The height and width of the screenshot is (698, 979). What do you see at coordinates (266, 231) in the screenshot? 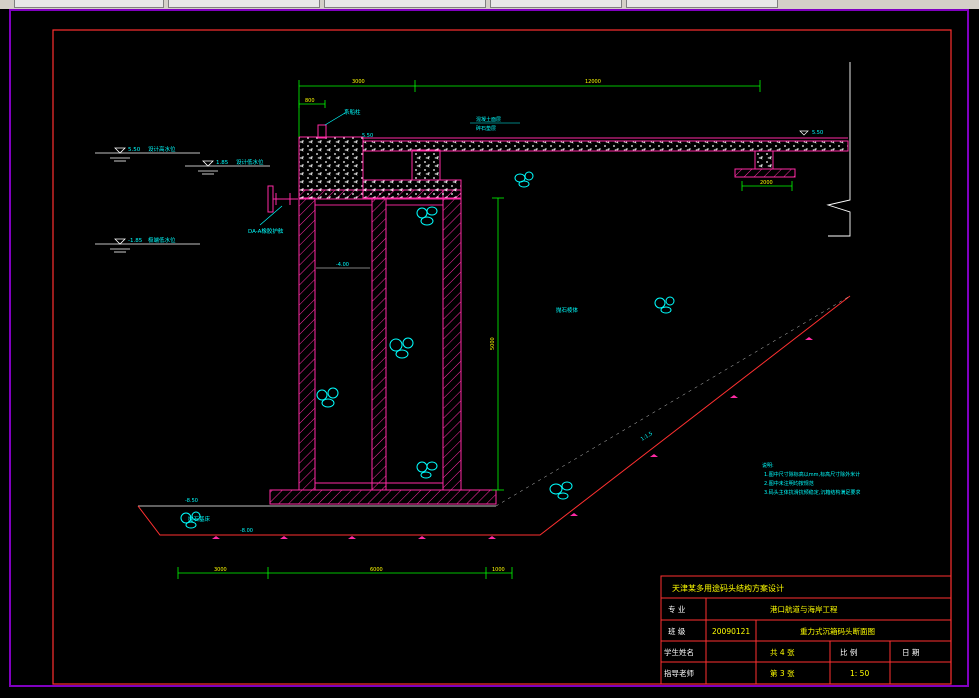
I see `fender-label: DA-A橡胶护舷` at bounding box center [266, 231].